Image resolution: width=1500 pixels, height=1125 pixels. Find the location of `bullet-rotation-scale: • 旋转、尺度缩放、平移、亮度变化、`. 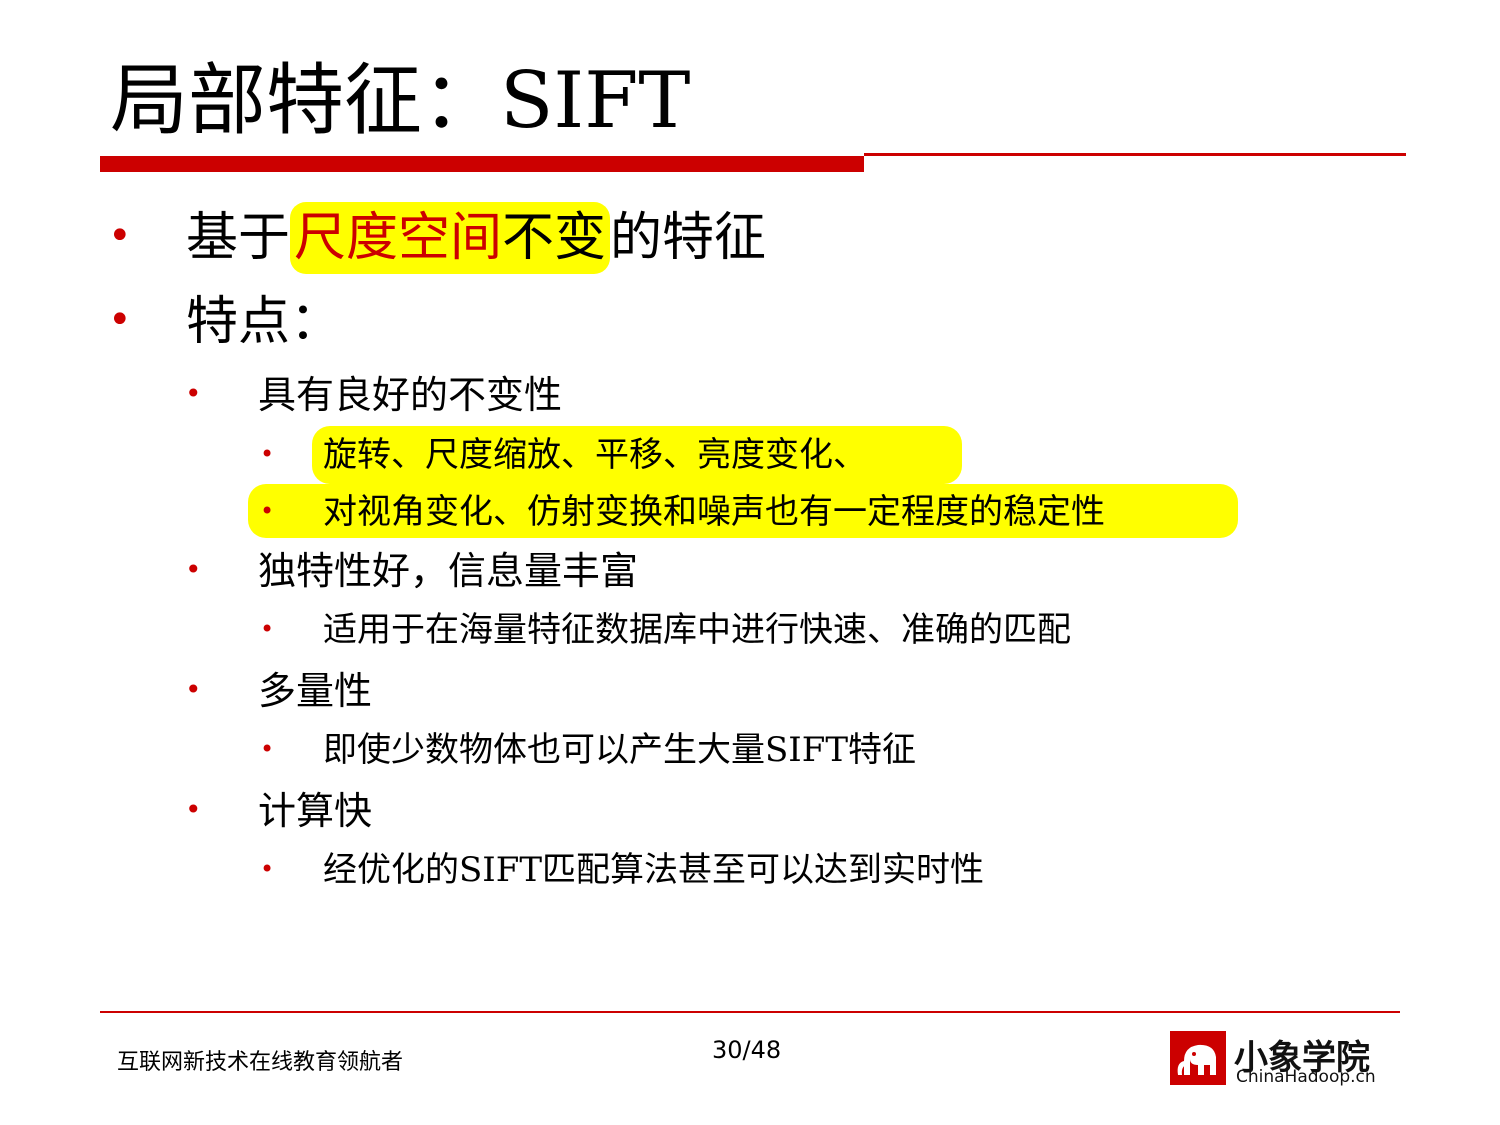

bullet-rotation-scale: • 旋转、尺度缩放、平移、亮度变化、 is located at coordinates (563, 455).